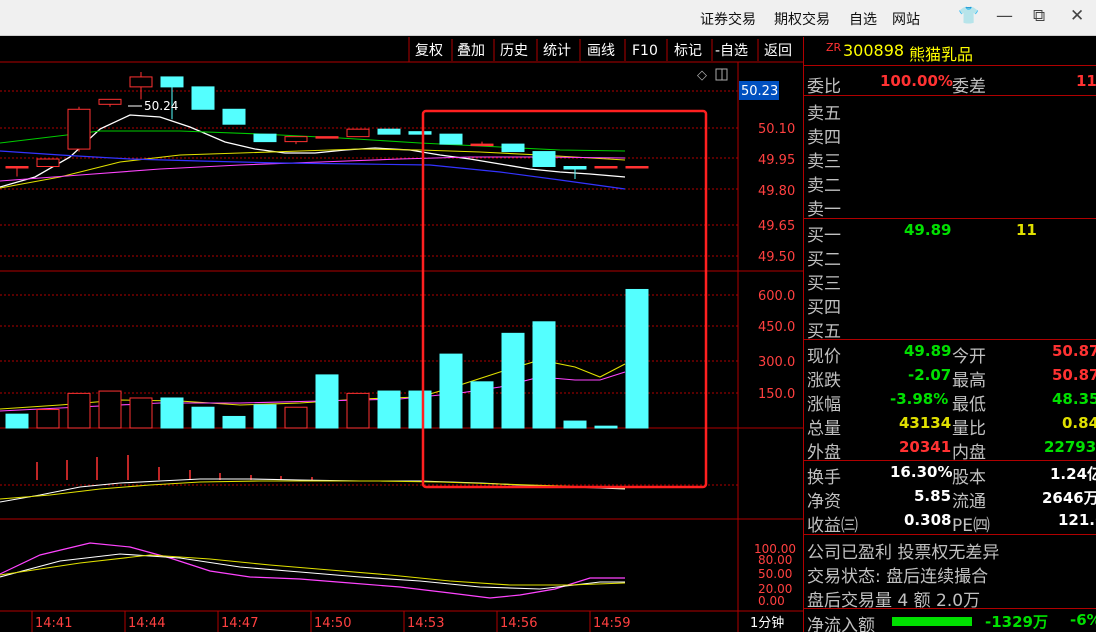 Image resolution: width=1096 pixels, height=632 pixels. What do you see at coordinates (1039, 16) in the screenshot?
I see `restore-icon: ⧉` at bounding box center [1039, 16].